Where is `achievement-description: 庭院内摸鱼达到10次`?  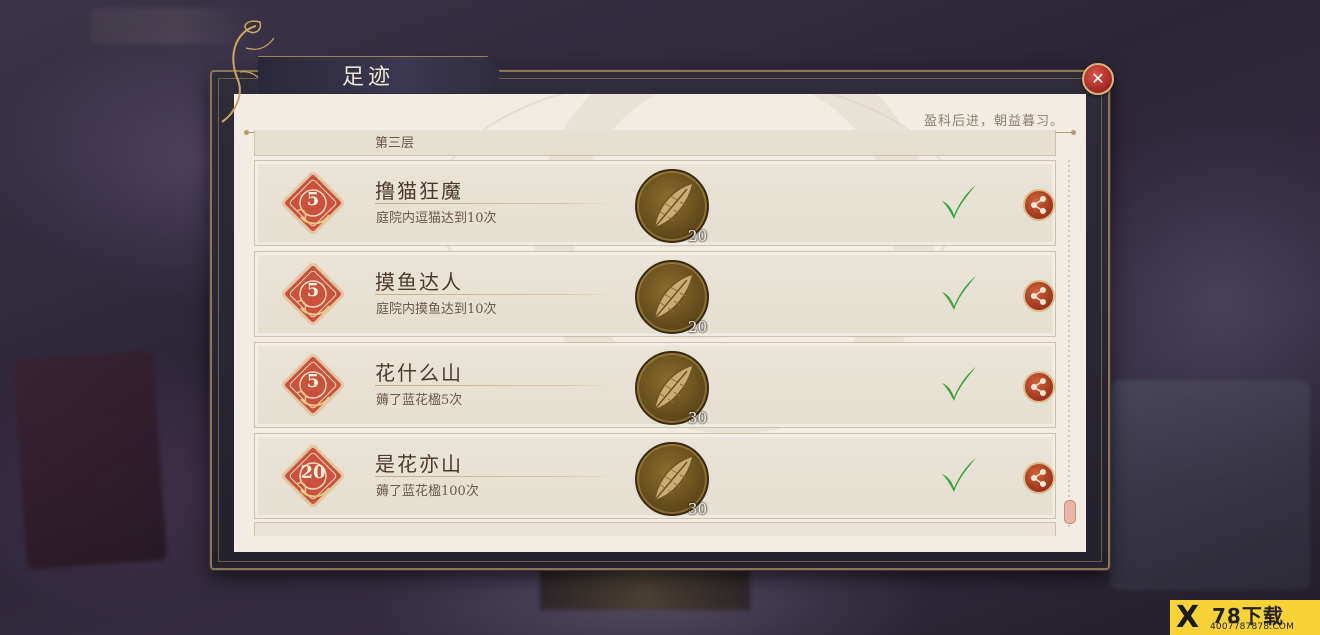
achievement-description: 庭院内摸鱼达到10次 is located at coordinates (436, 309).